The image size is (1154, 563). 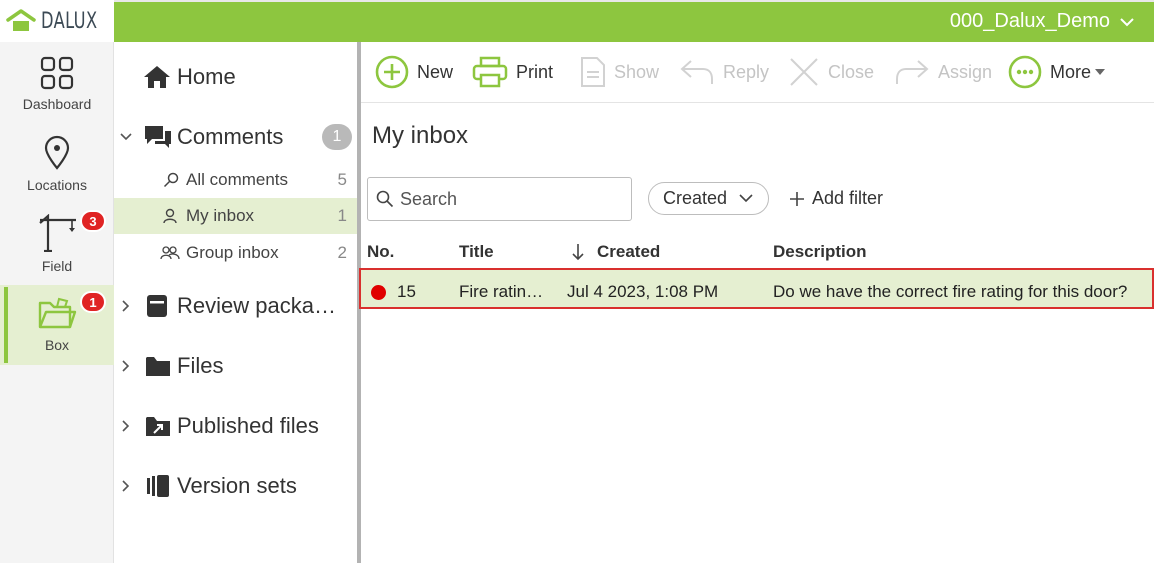 I want to click on nav-item-version-sets: Version sets, so click(x=235, y=486).